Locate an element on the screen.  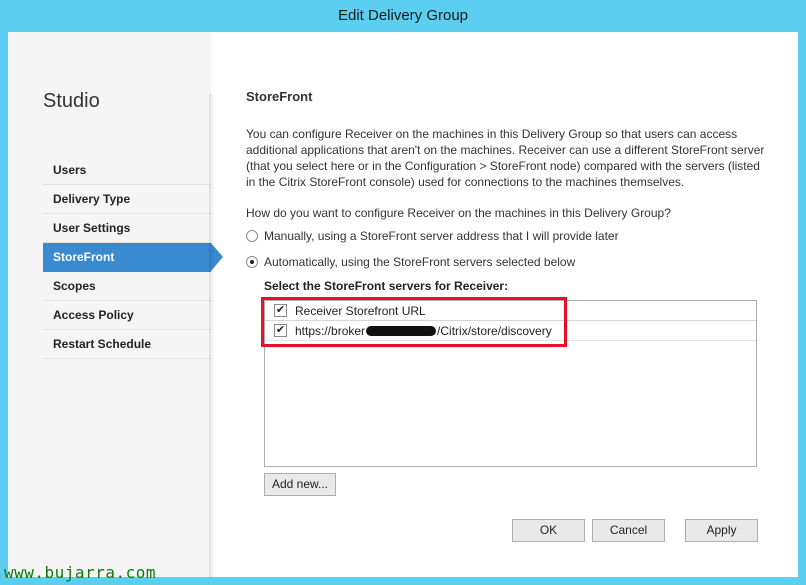
window-title: Edit Delivery Group is located at coordinates (403, 15).